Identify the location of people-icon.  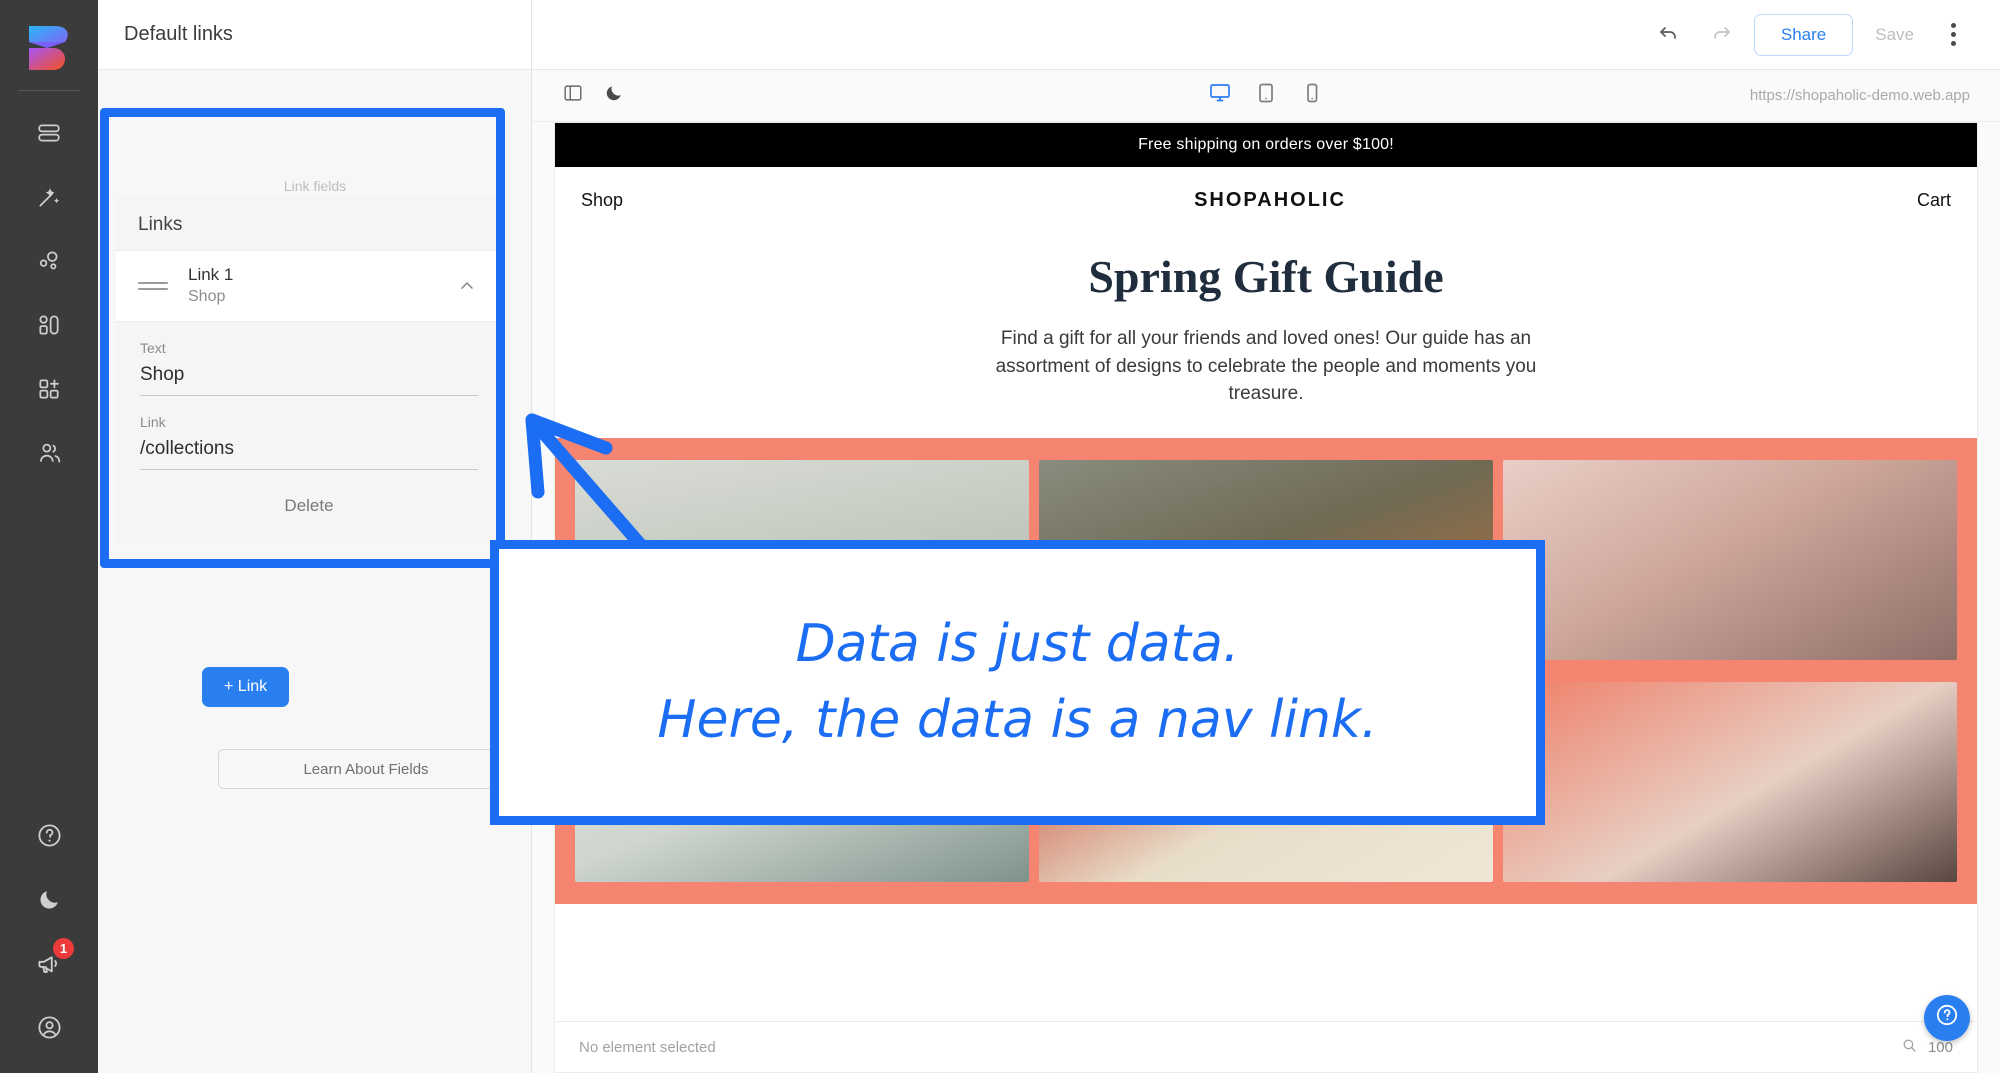
(49, 453).